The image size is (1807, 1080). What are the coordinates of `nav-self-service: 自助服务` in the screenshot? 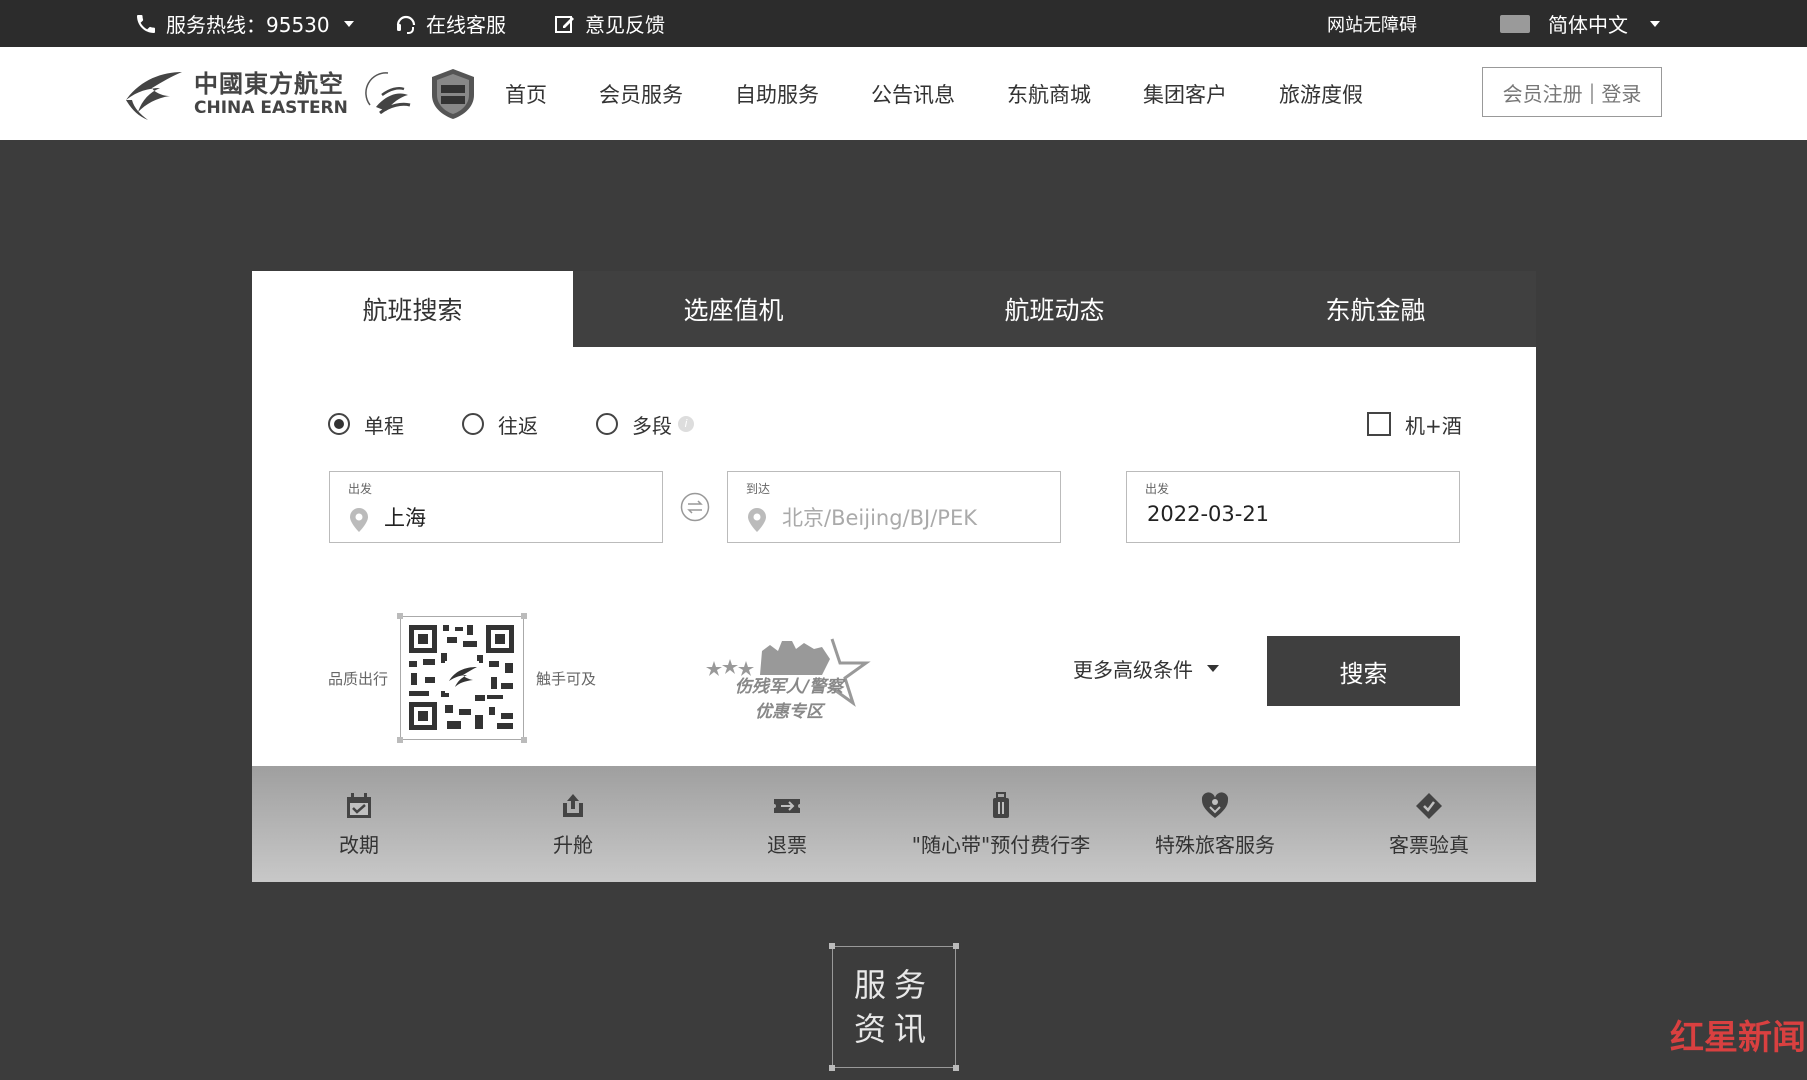 It's located at (777, 94).